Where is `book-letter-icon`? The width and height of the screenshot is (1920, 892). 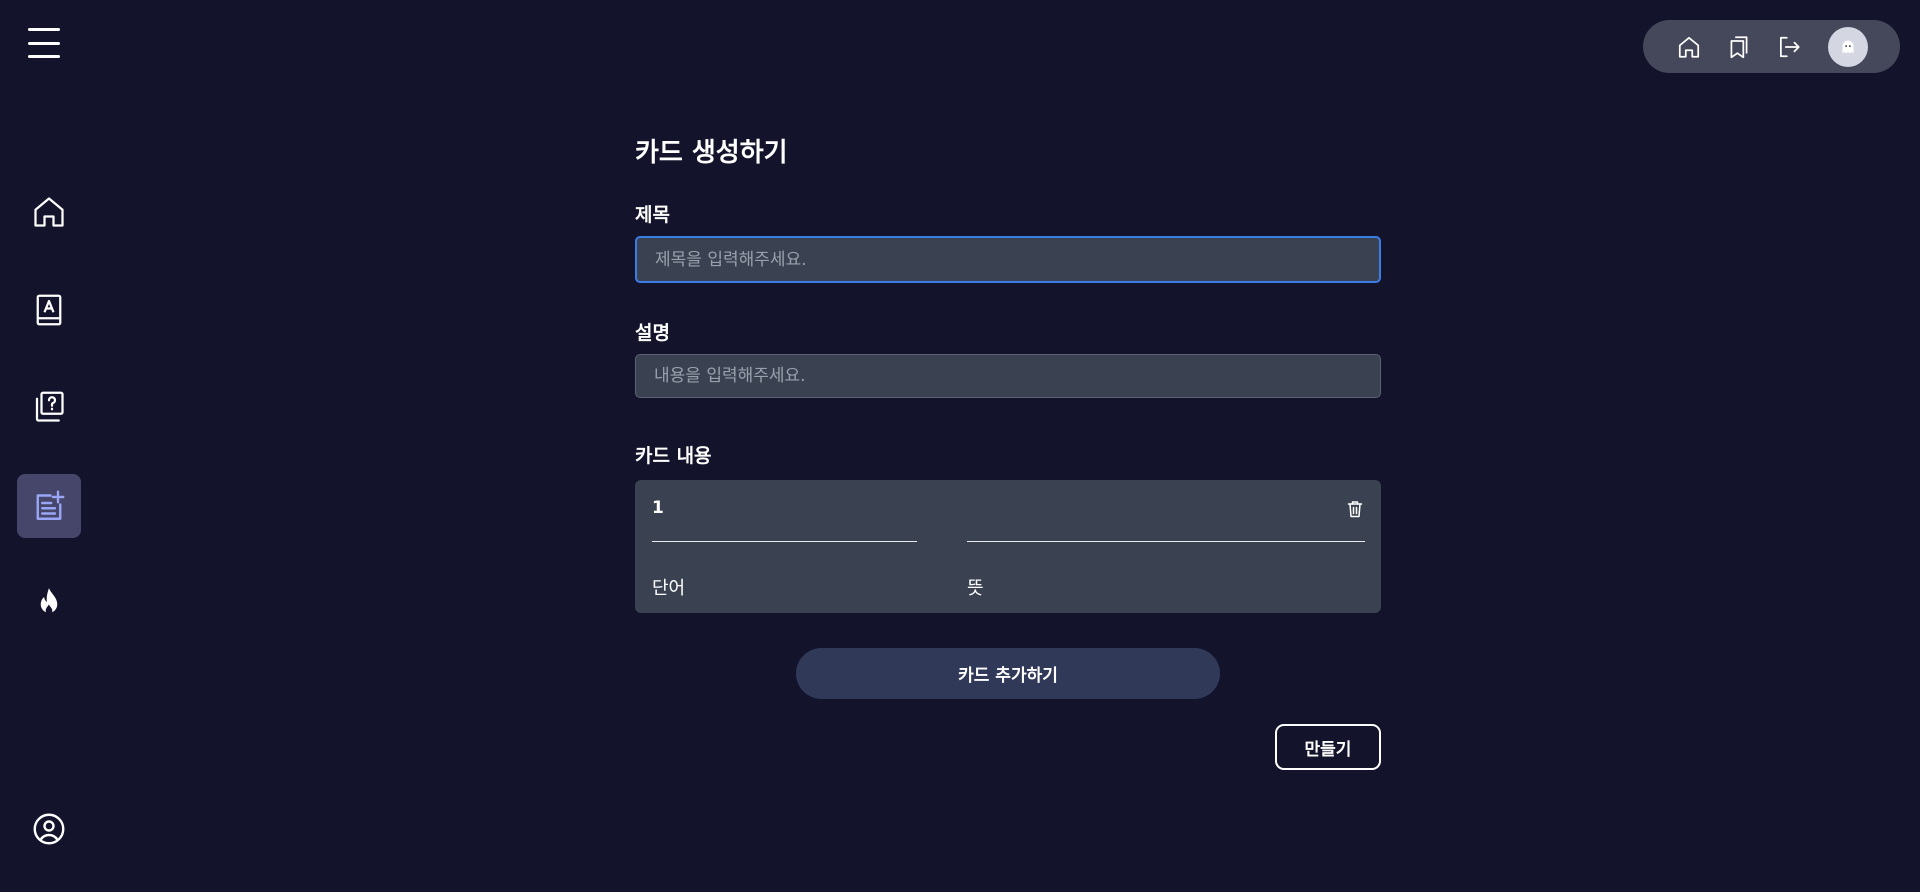 book-letter-icon is located at coordinates (49, 310).